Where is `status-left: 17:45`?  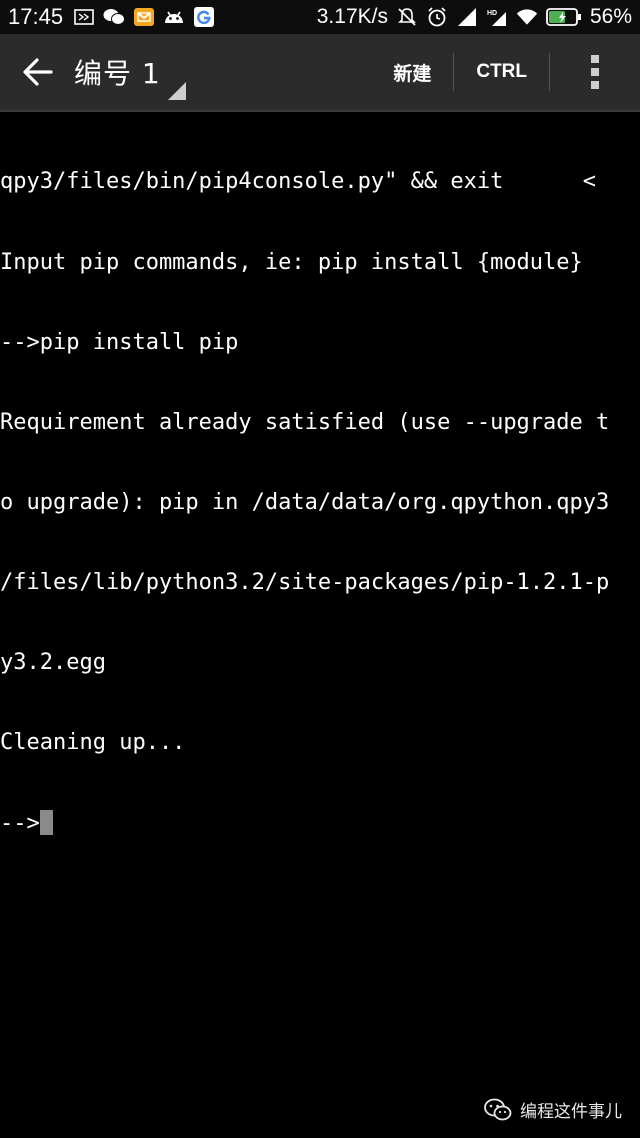
status-left: 17:45 is located at coordinates (107, 17).